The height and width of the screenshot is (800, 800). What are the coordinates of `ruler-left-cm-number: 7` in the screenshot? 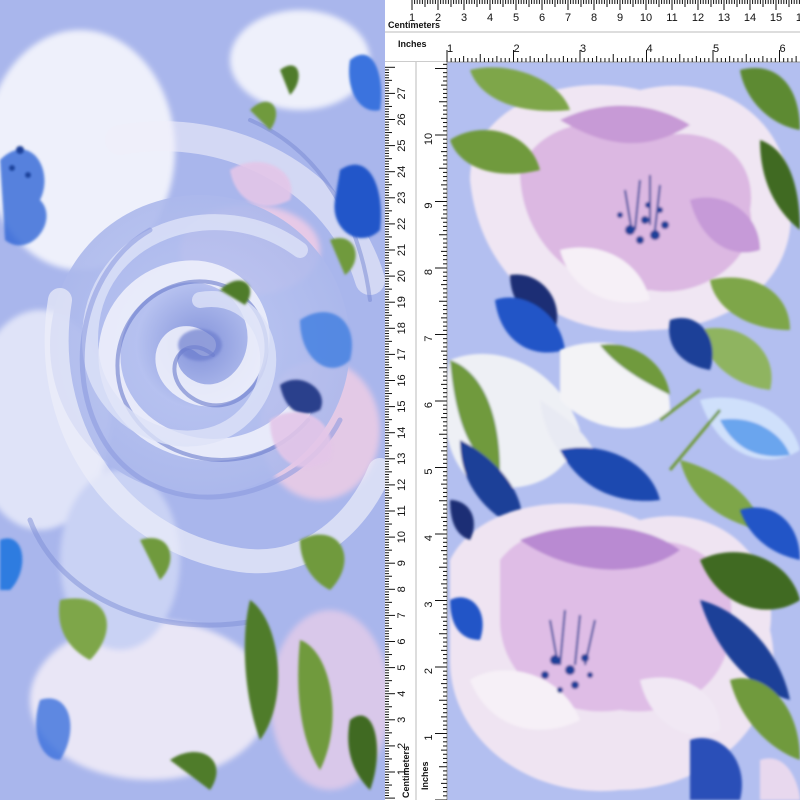 It's located at (402, 615).